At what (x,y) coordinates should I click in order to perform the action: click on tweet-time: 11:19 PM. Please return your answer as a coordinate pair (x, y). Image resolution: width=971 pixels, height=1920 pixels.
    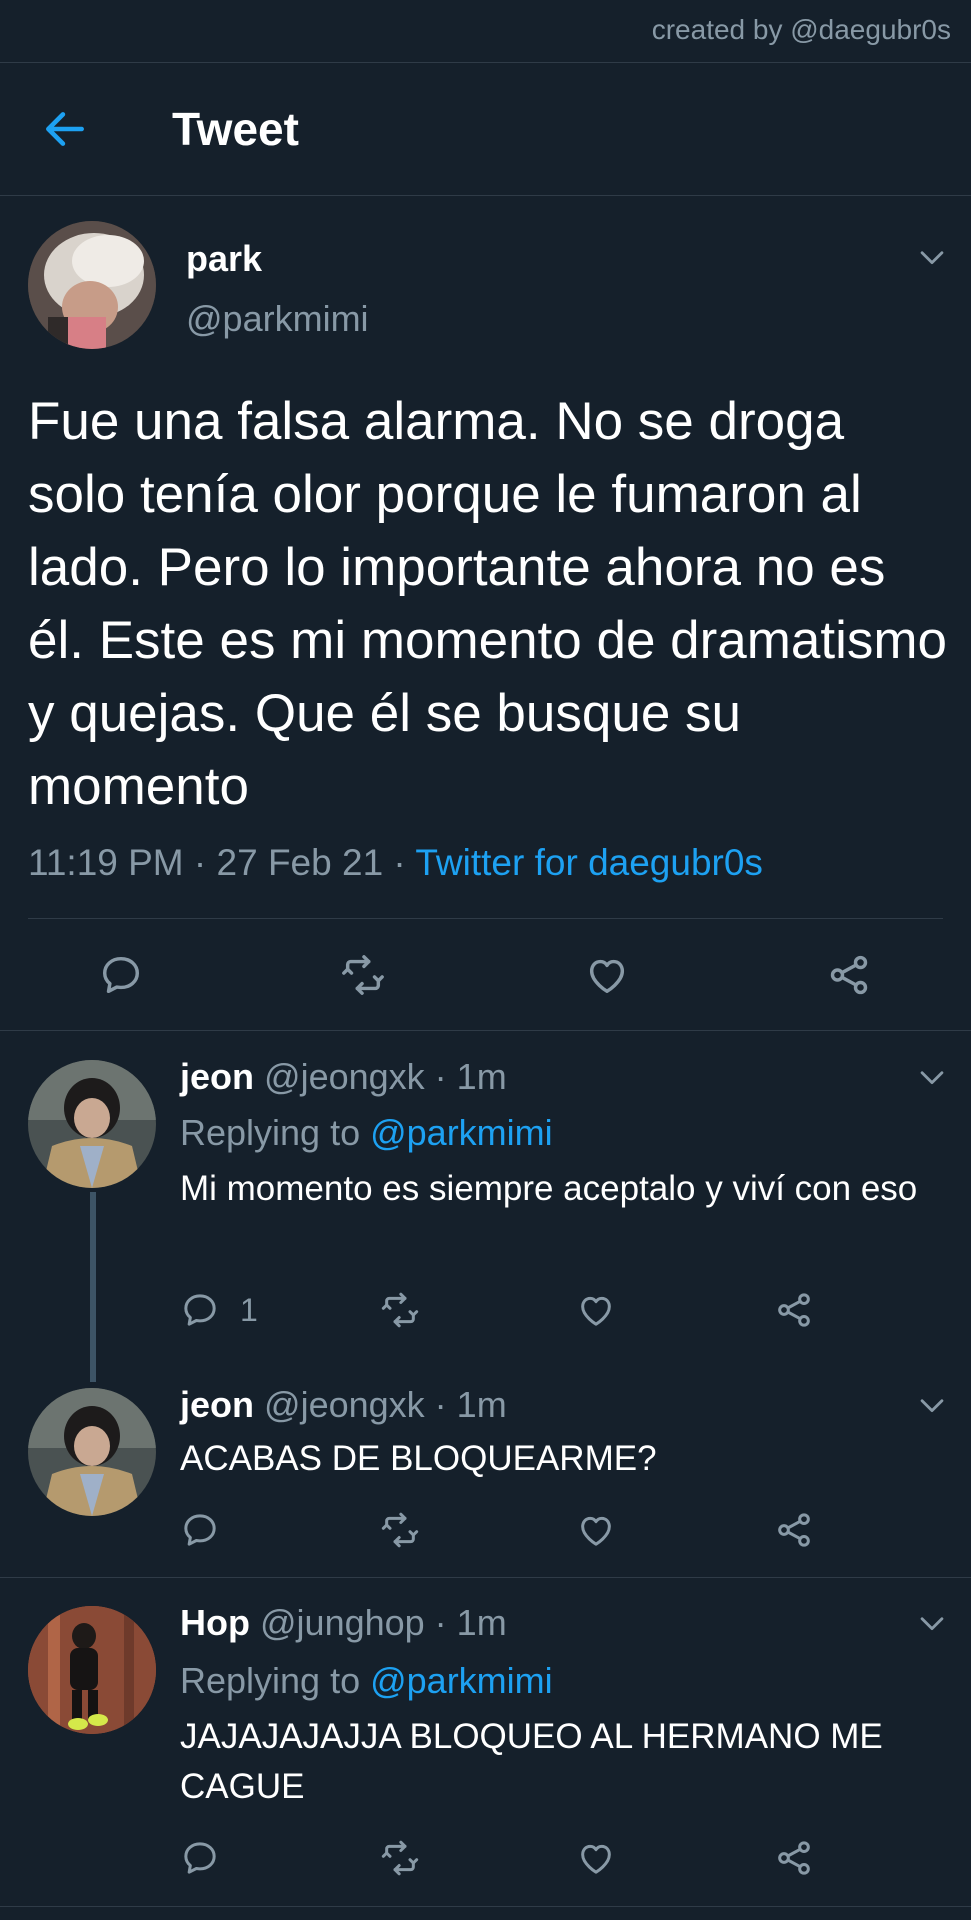
    Looking at the image, I should click on (106, 862).